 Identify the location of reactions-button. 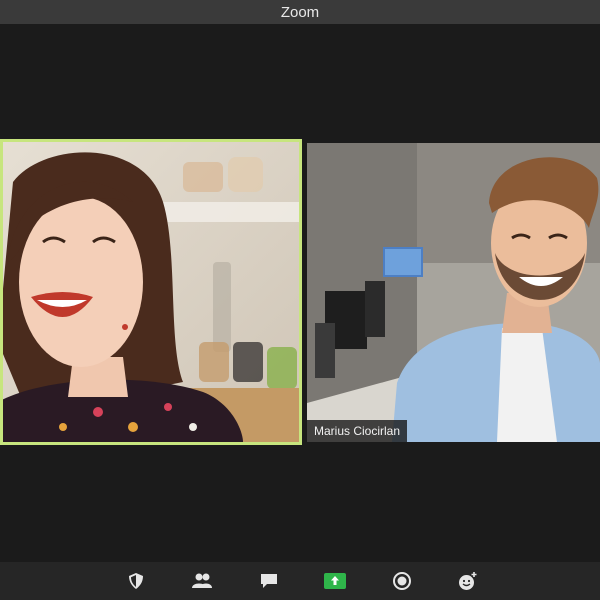
(468, 581).